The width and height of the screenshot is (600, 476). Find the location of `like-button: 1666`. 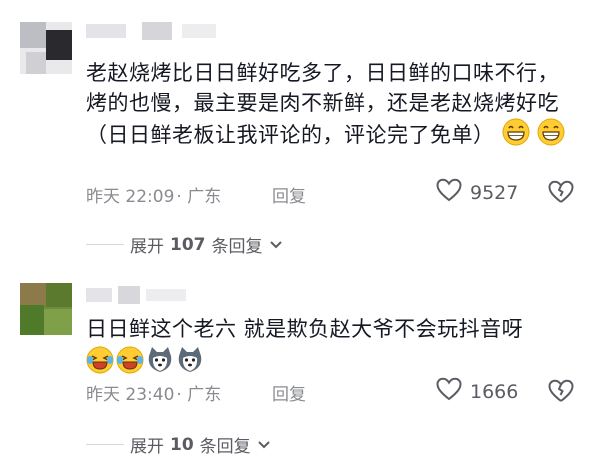

like-button: 1666 is located at coordinates (477, 391).